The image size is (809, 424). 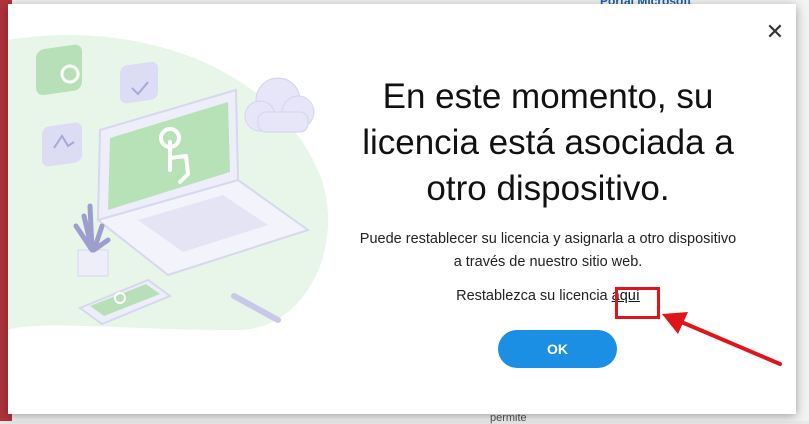 What do you see at coordinates (722, 339) in the screenshot?
I see `red-arrow-annotation` at bounding box center [722, 339].